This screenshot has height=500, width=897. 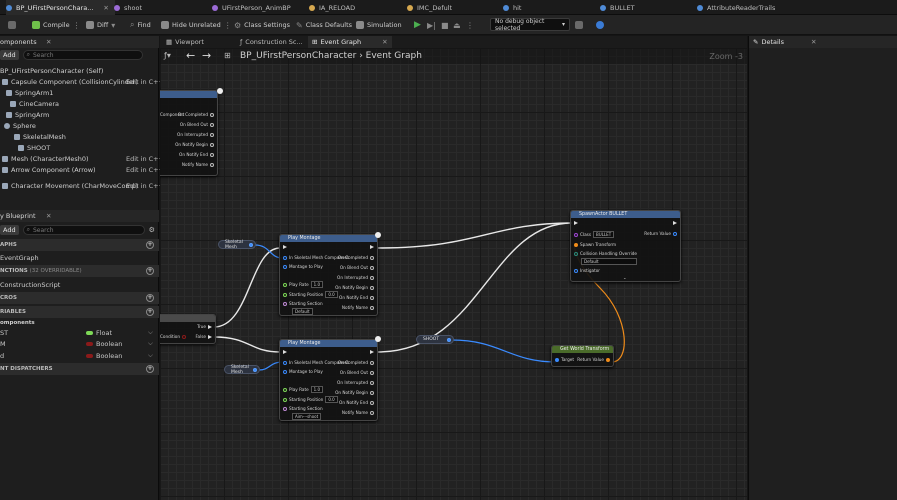 I want to click on back-arrow-icon: ←, so click(x=190, y=55).